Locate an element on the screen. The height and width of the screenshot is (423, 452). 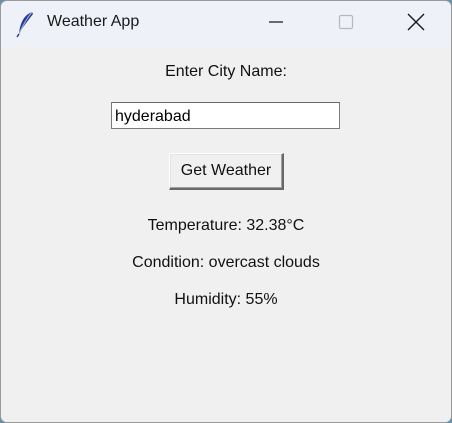
city-name-input is located at coordinates (225, 115).